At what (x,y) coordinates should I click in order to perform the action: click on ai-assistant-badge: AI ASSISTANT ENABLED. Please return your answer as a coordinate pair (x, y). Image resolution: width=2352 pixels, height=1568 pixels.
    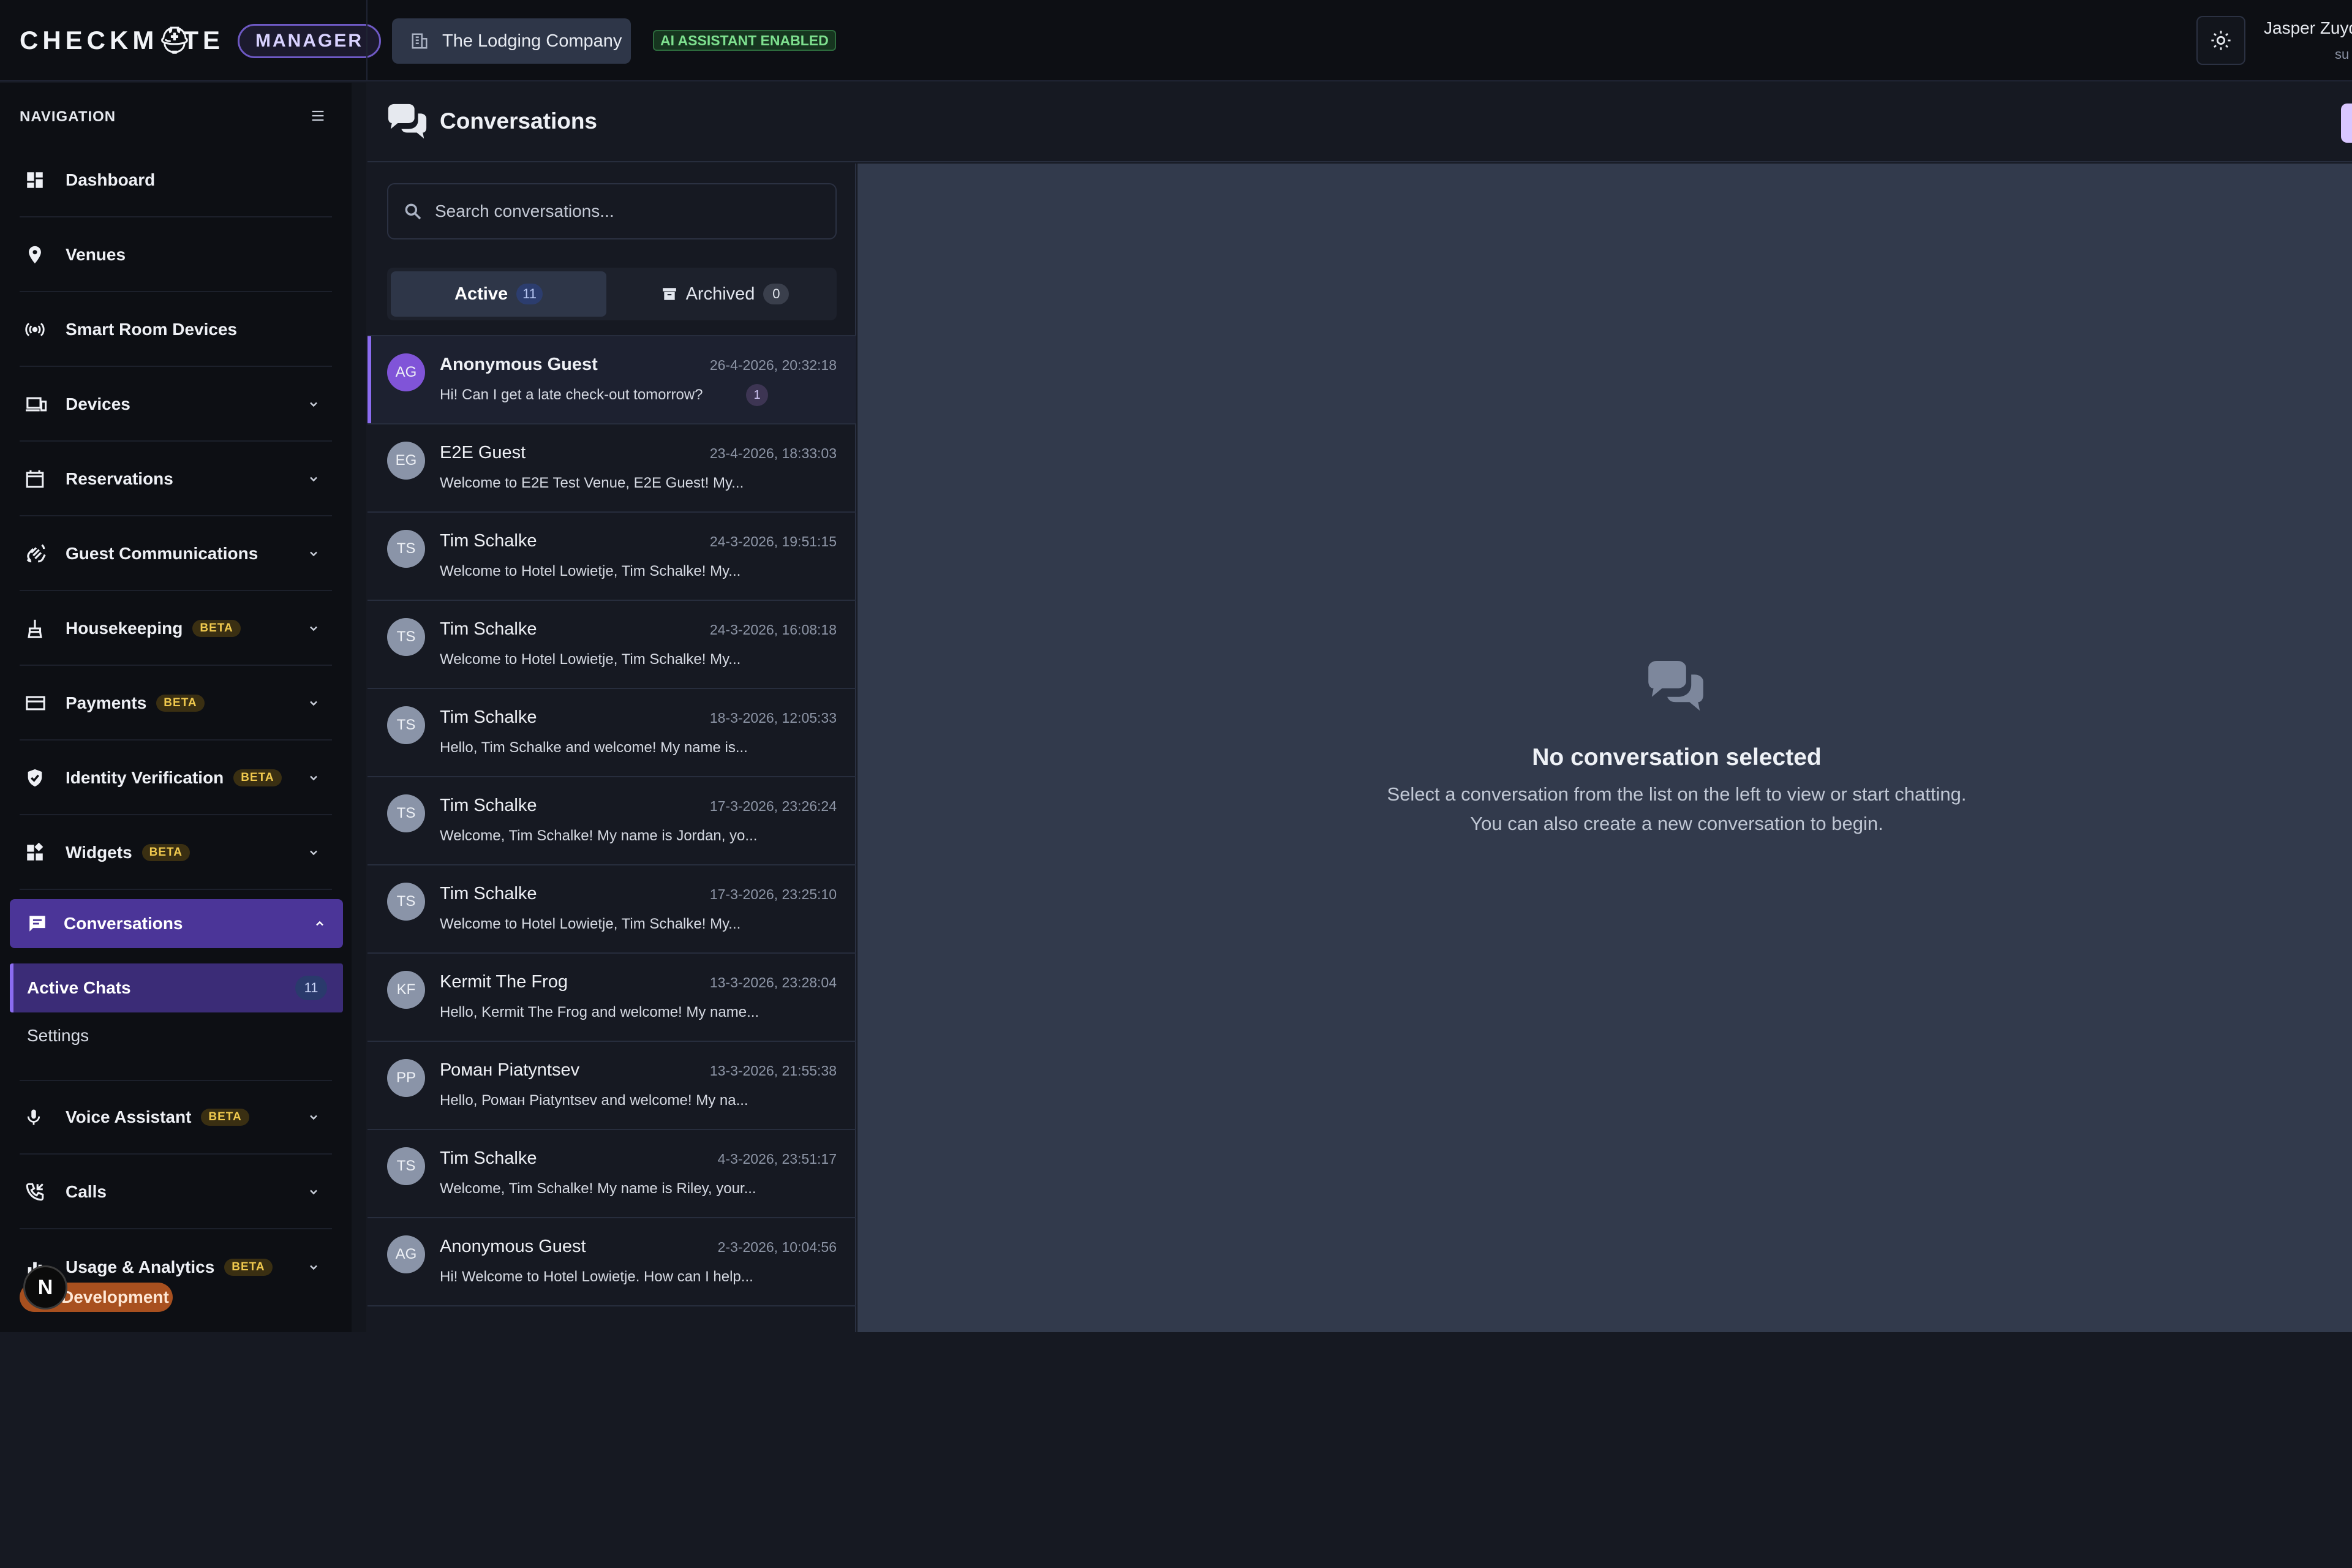
    Looking at the image, I should click on (745, 40).